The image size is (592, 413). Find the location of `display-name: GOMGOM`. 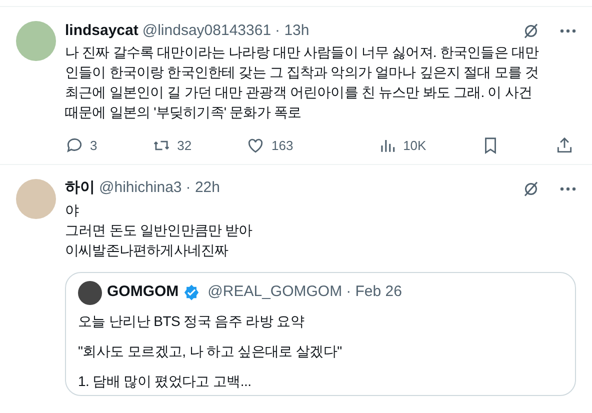

display-name: GOMGOM is located at coordinates (143, 292).